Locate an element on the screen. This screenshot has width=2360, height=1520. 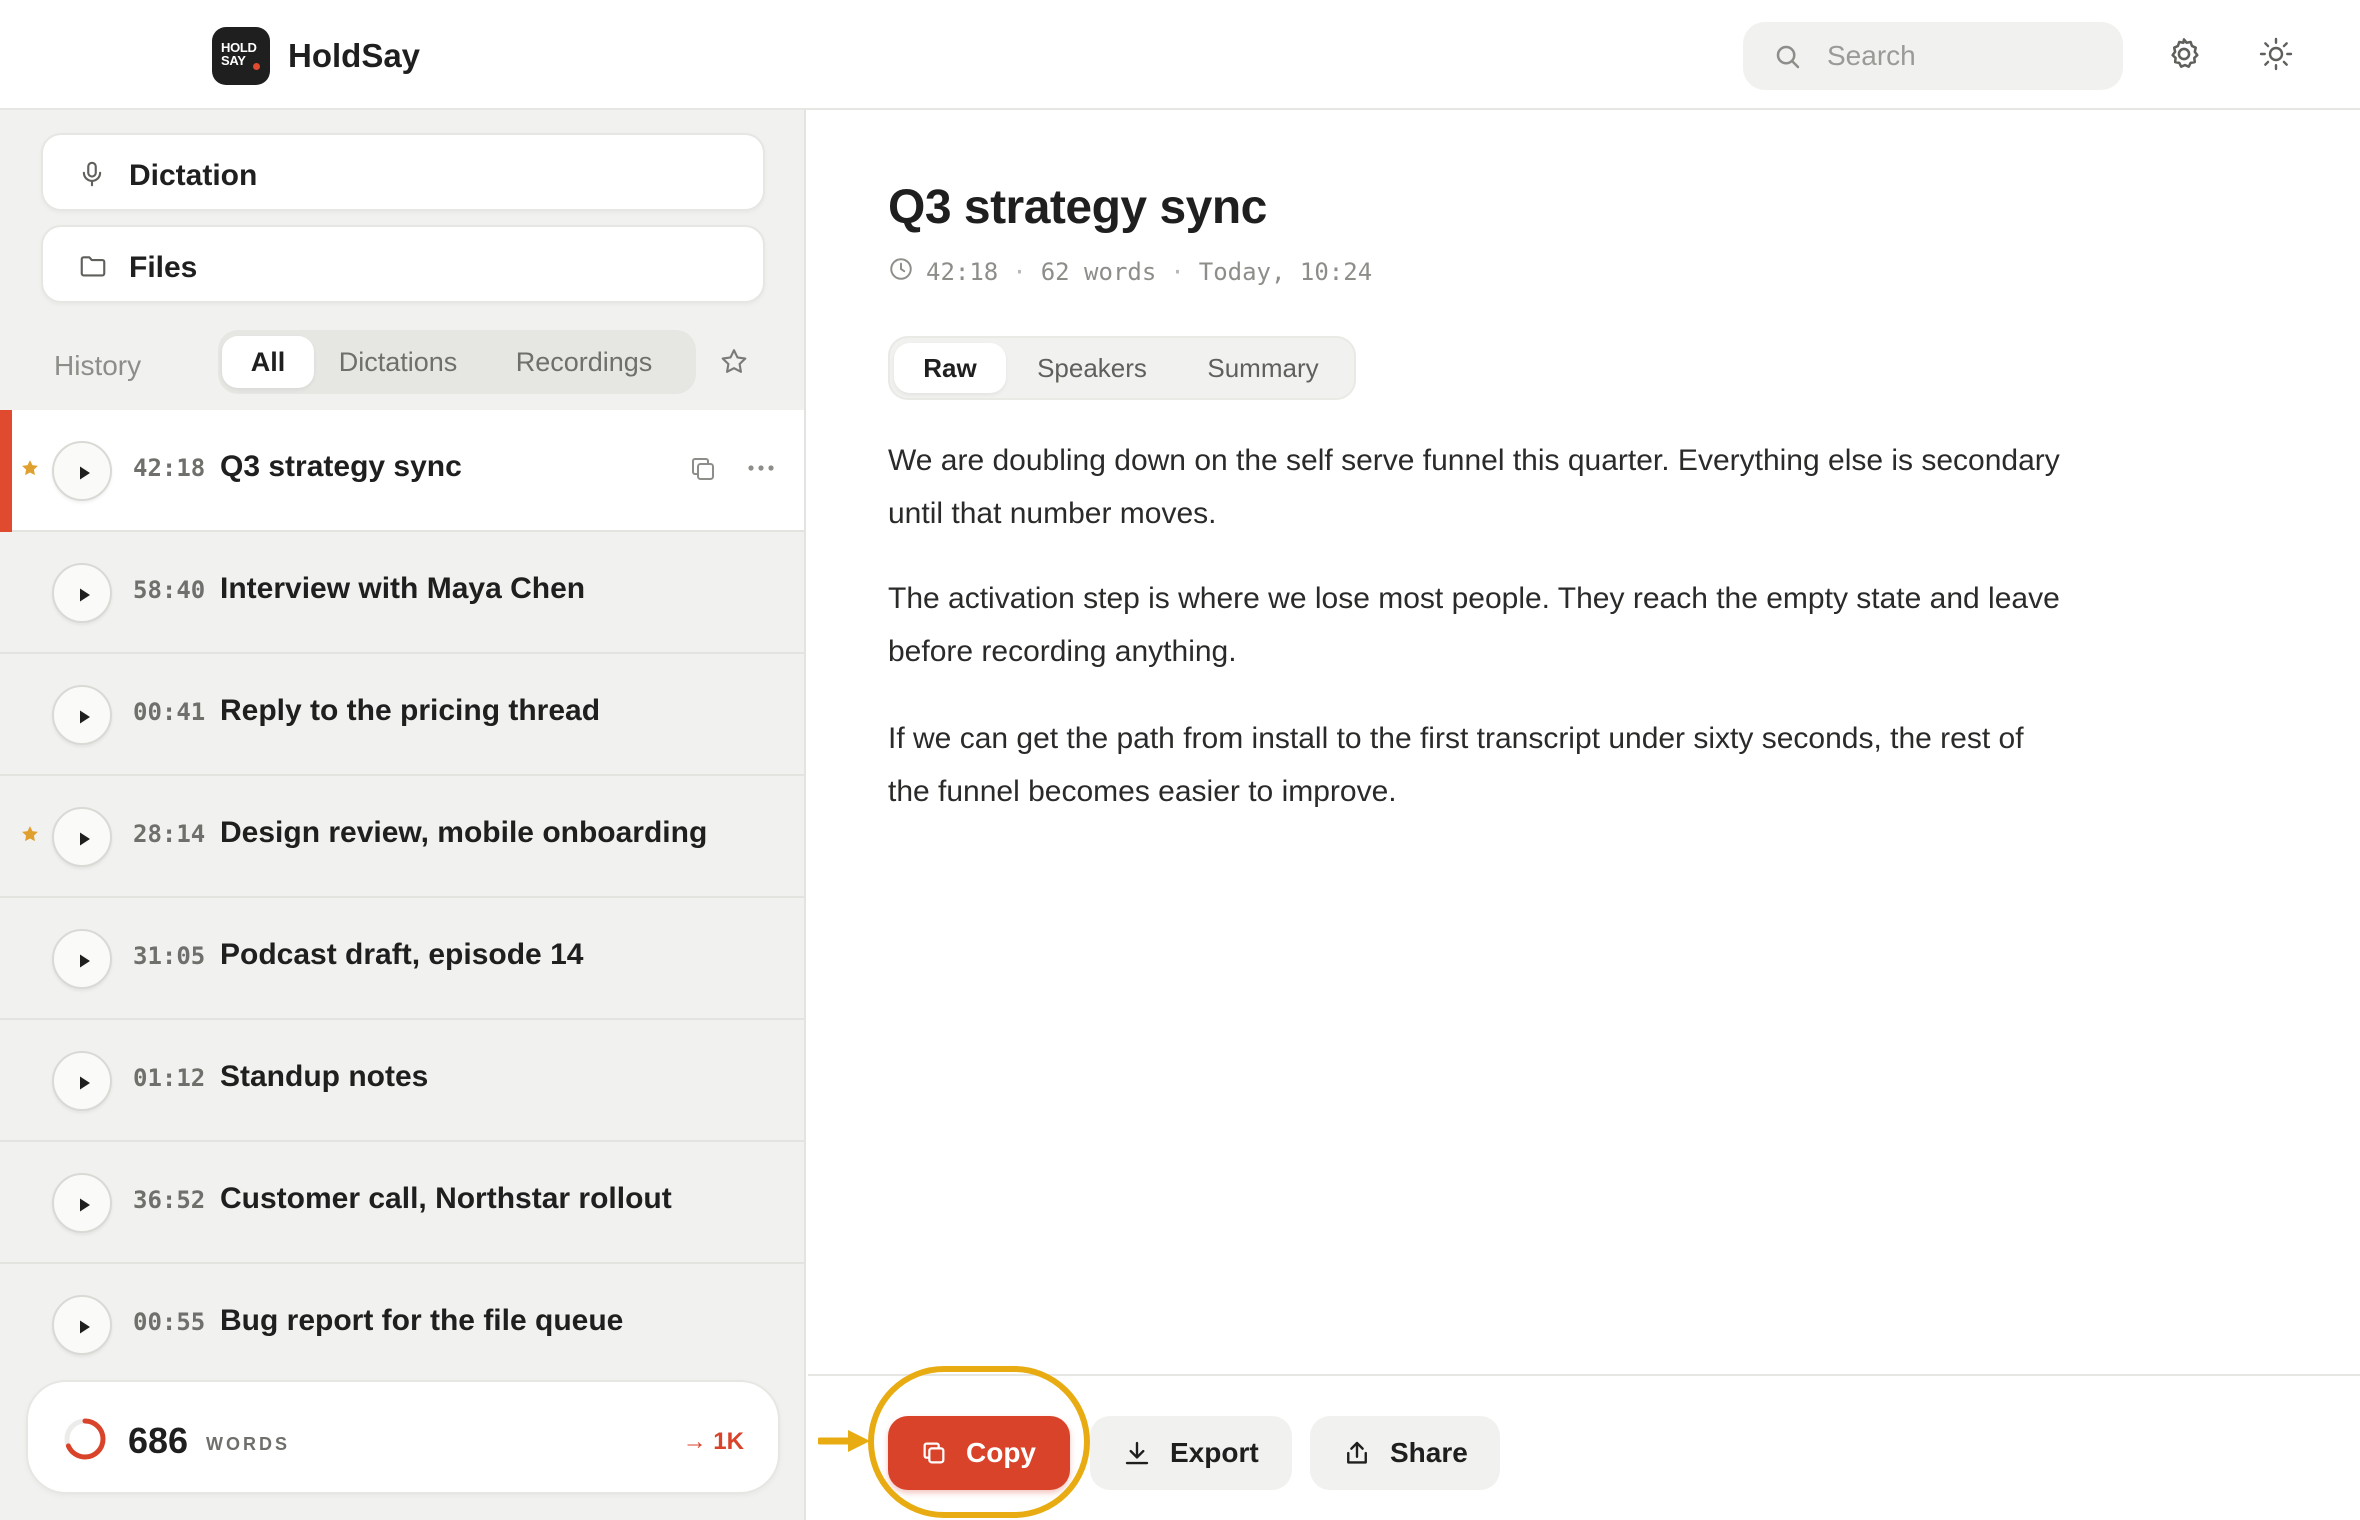
history-row: 00:41 Reply to the pricing thread is located at coordinates (402, 715).